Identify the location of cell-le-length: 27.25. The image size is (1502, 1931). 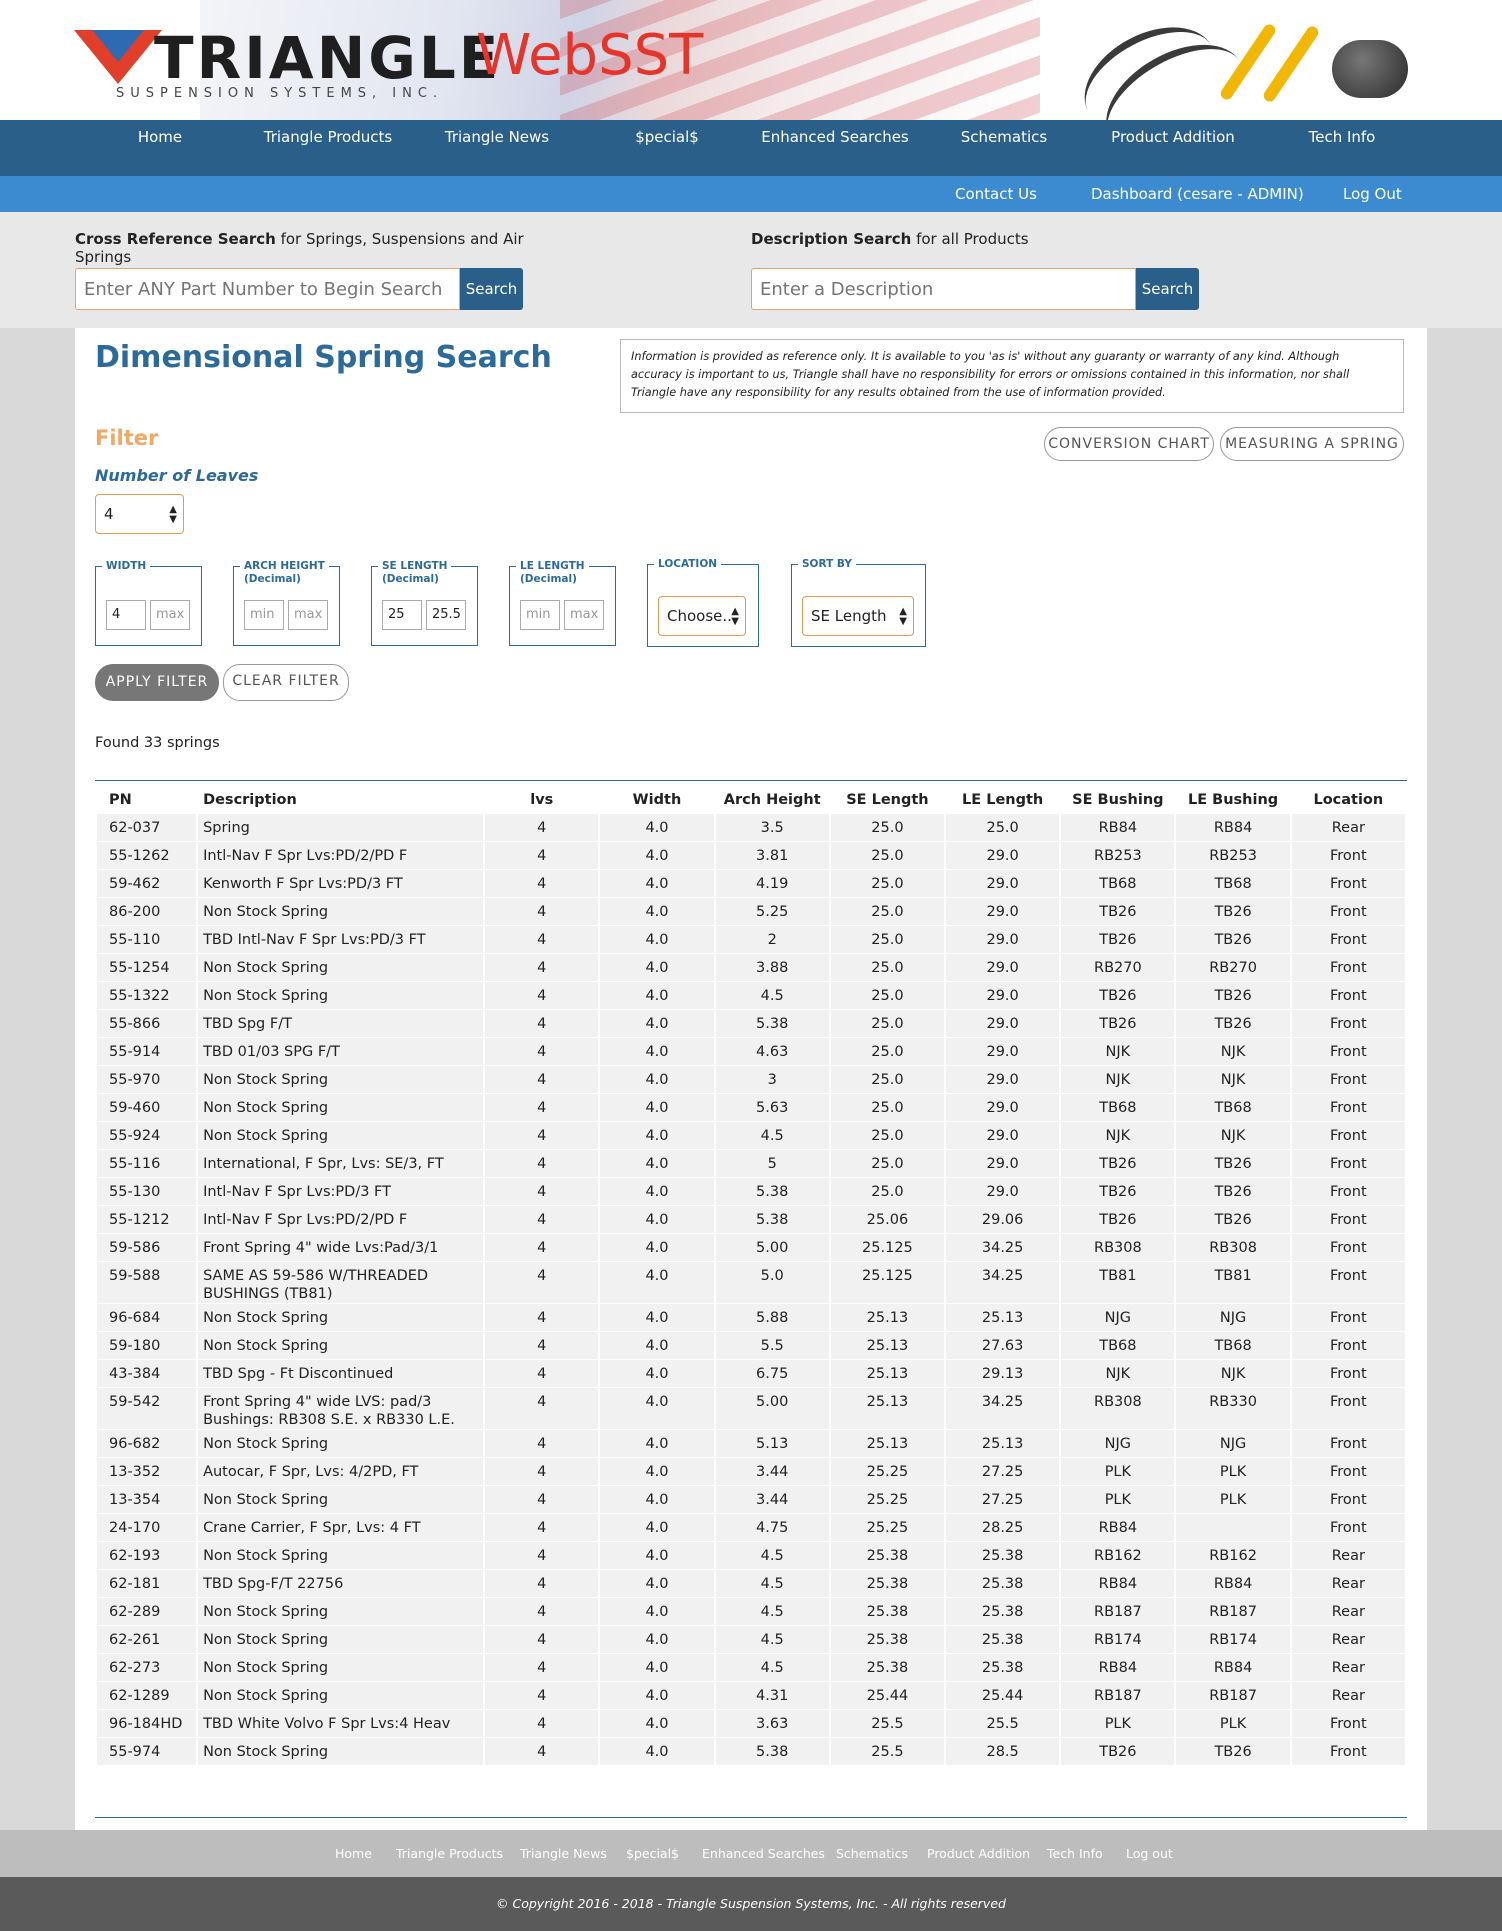
(1003, 1500).